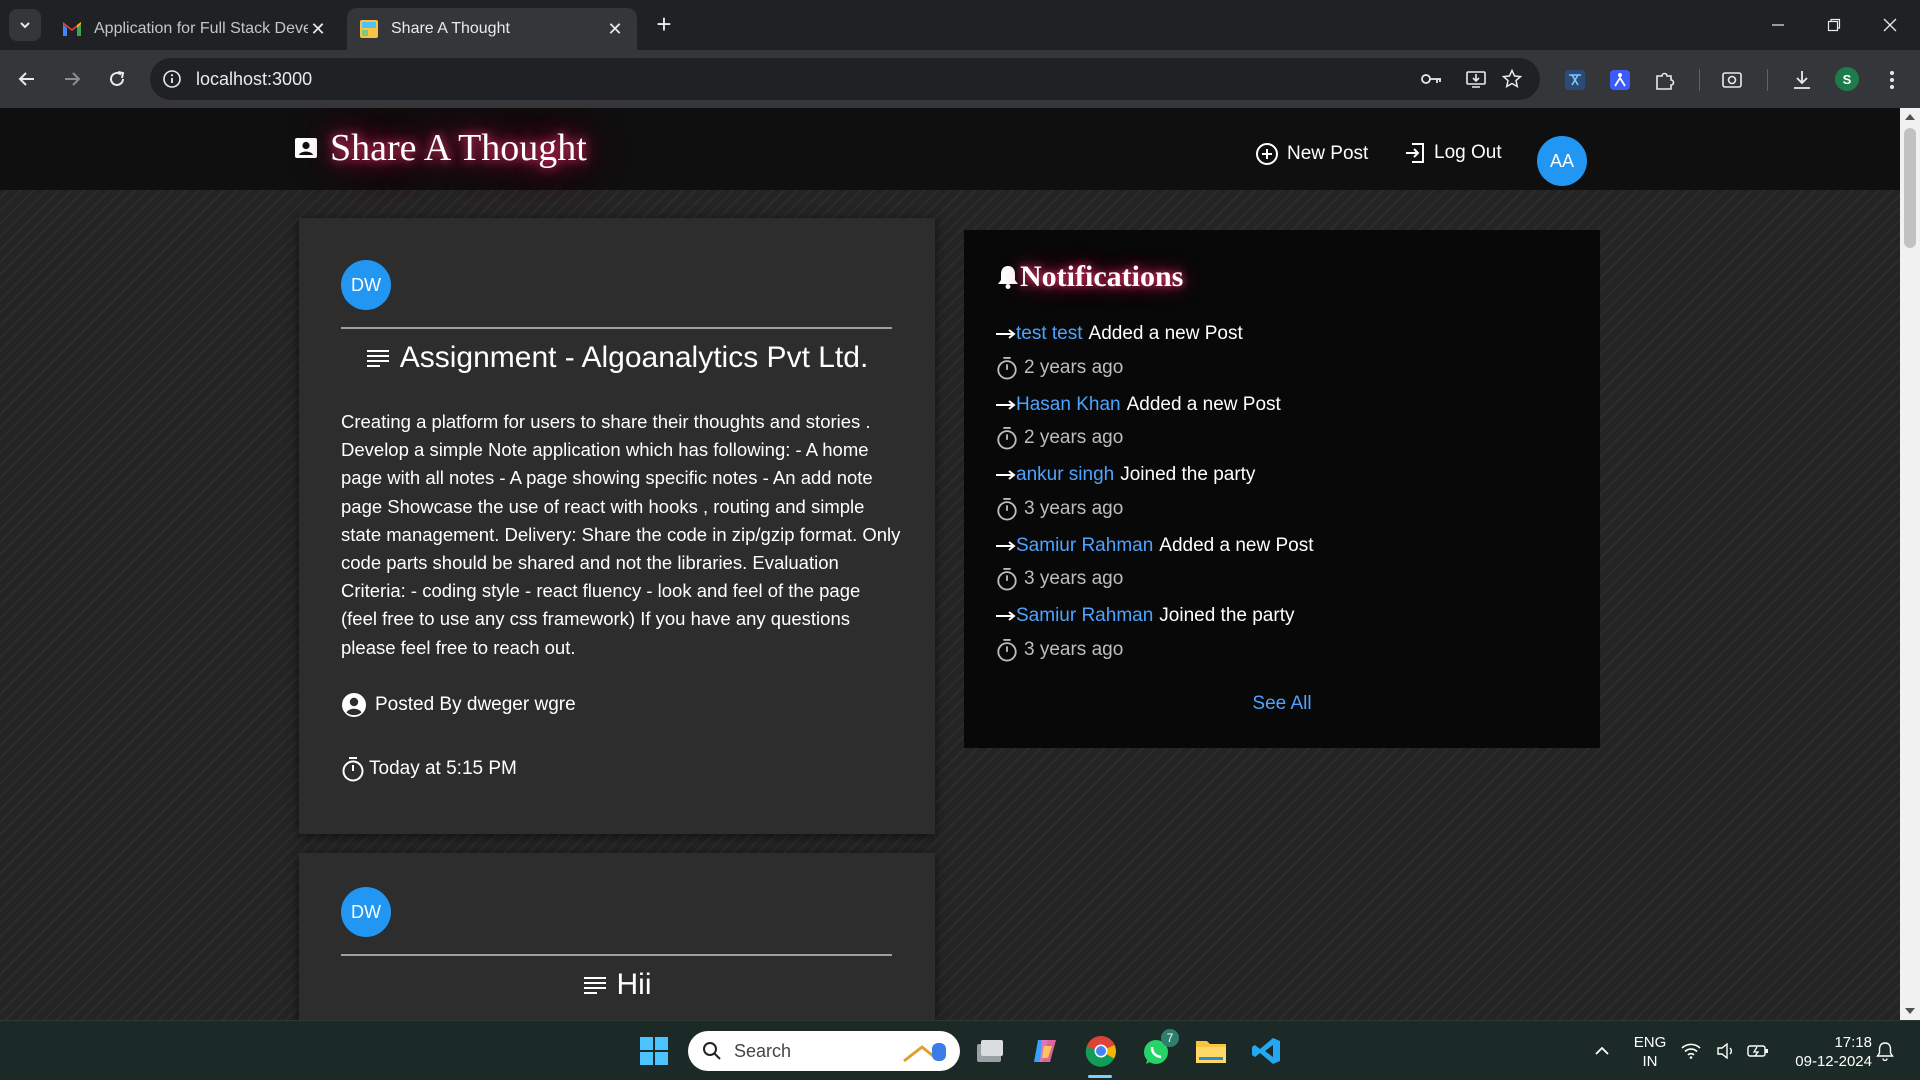  Describe the element at coordinates (616, 328) in the screenshot. I see `post-divider` at that location.